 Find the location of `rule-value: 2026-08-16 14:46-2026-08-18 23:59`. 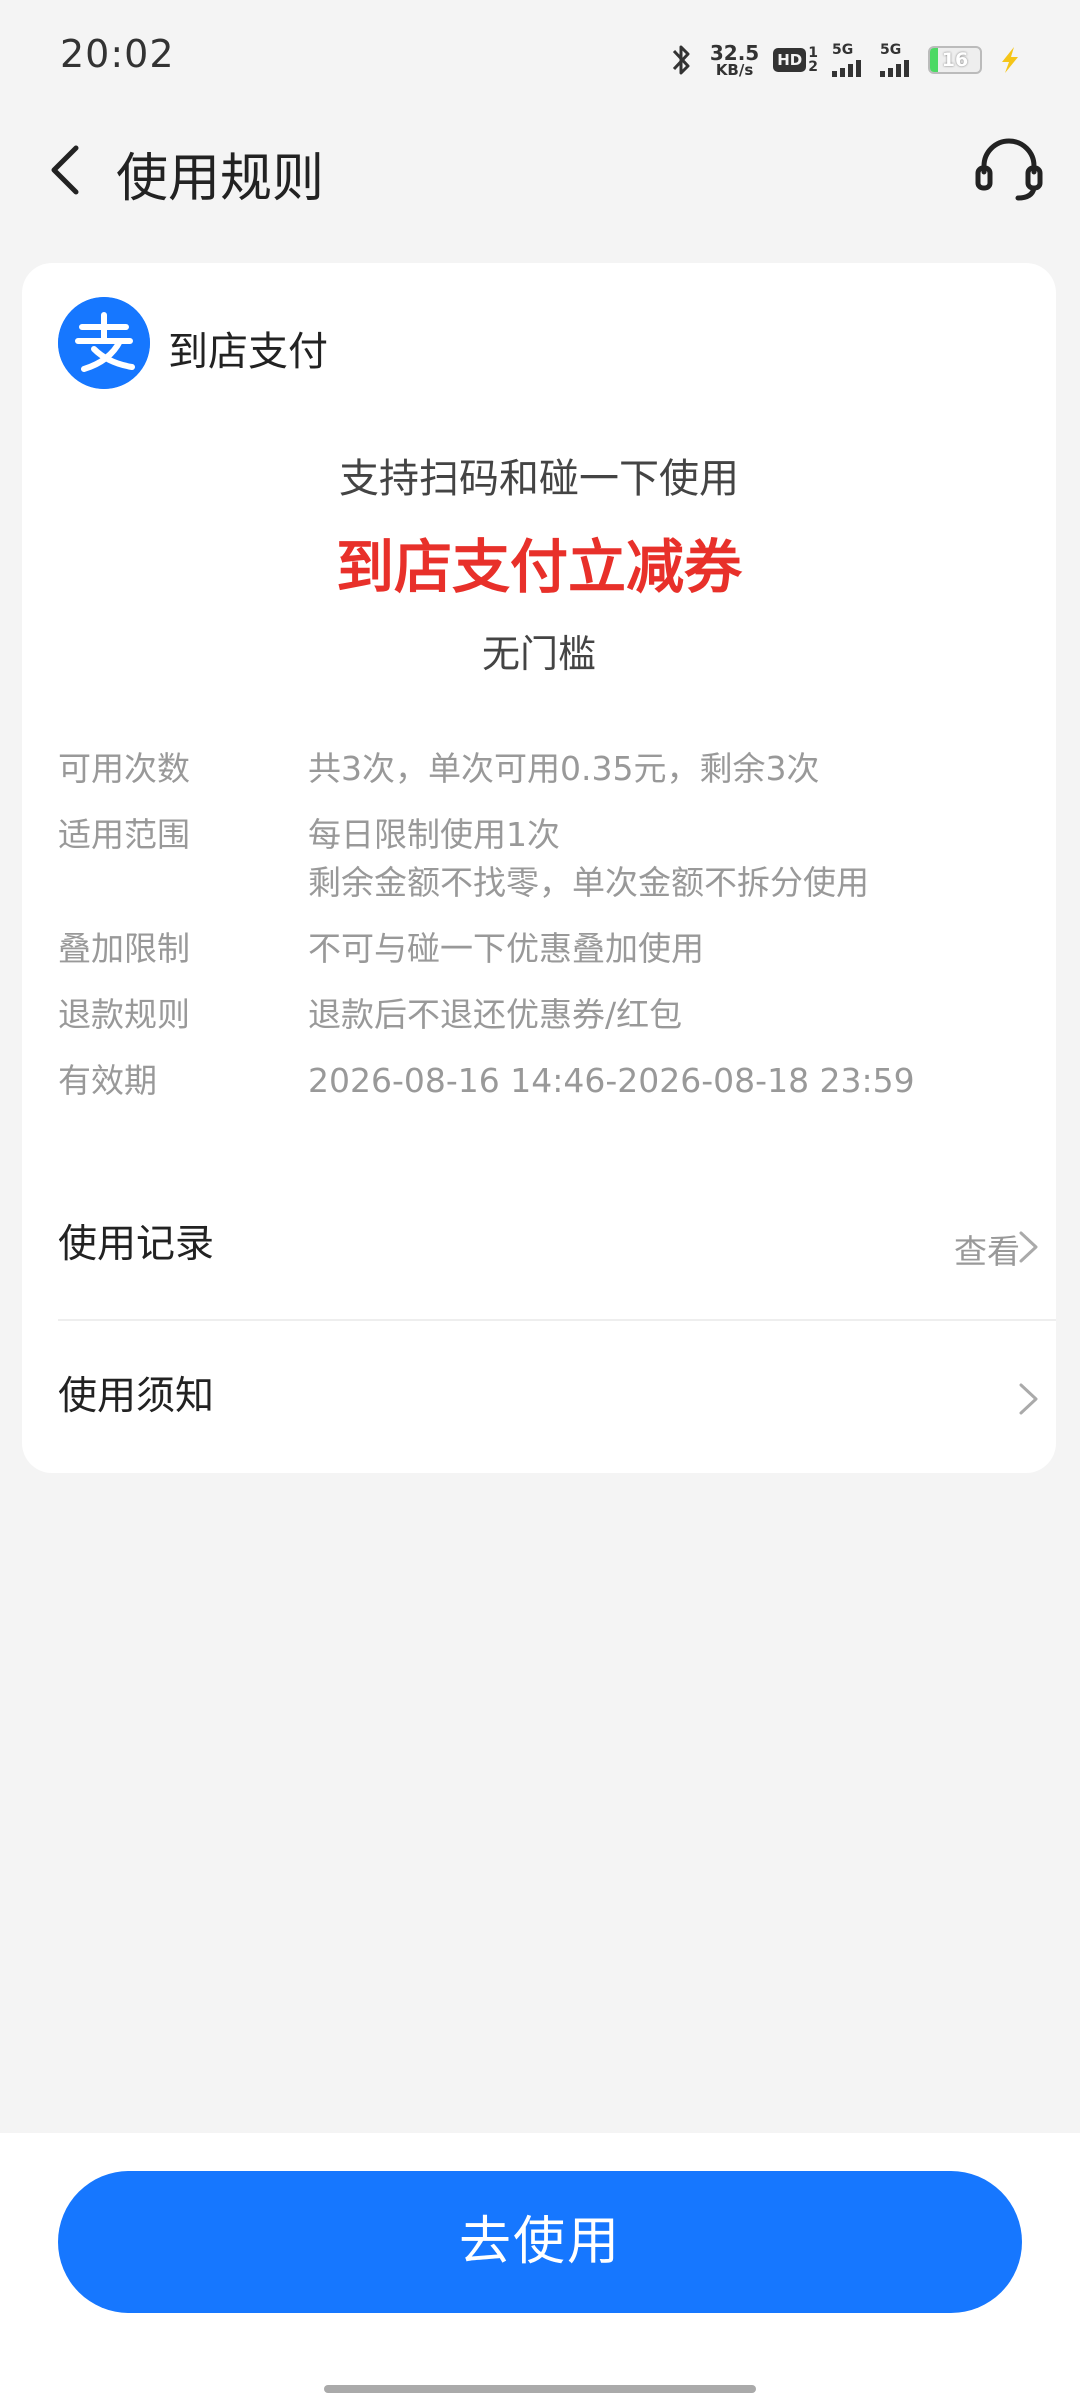

rule-value: 2026-08-16 14:46-2026-08-18 23:59 is located at coordinates (611, 1080).